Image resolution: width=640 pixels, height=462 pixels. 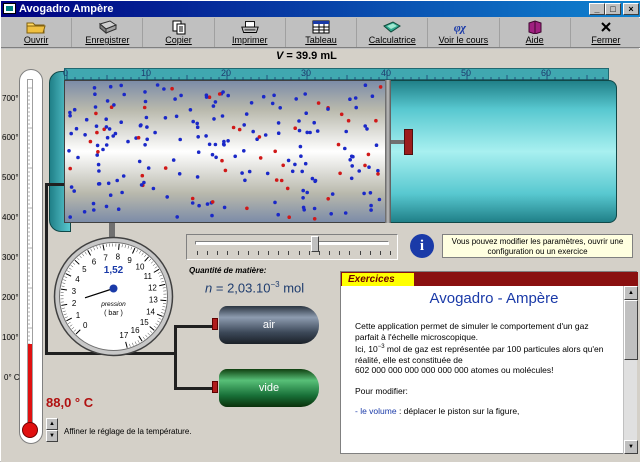 What do you see at coordinates (630, 370) in the screenshot?
I see `exercises-scrollbar: ▲ ▼` at bounding box center [630, 370].